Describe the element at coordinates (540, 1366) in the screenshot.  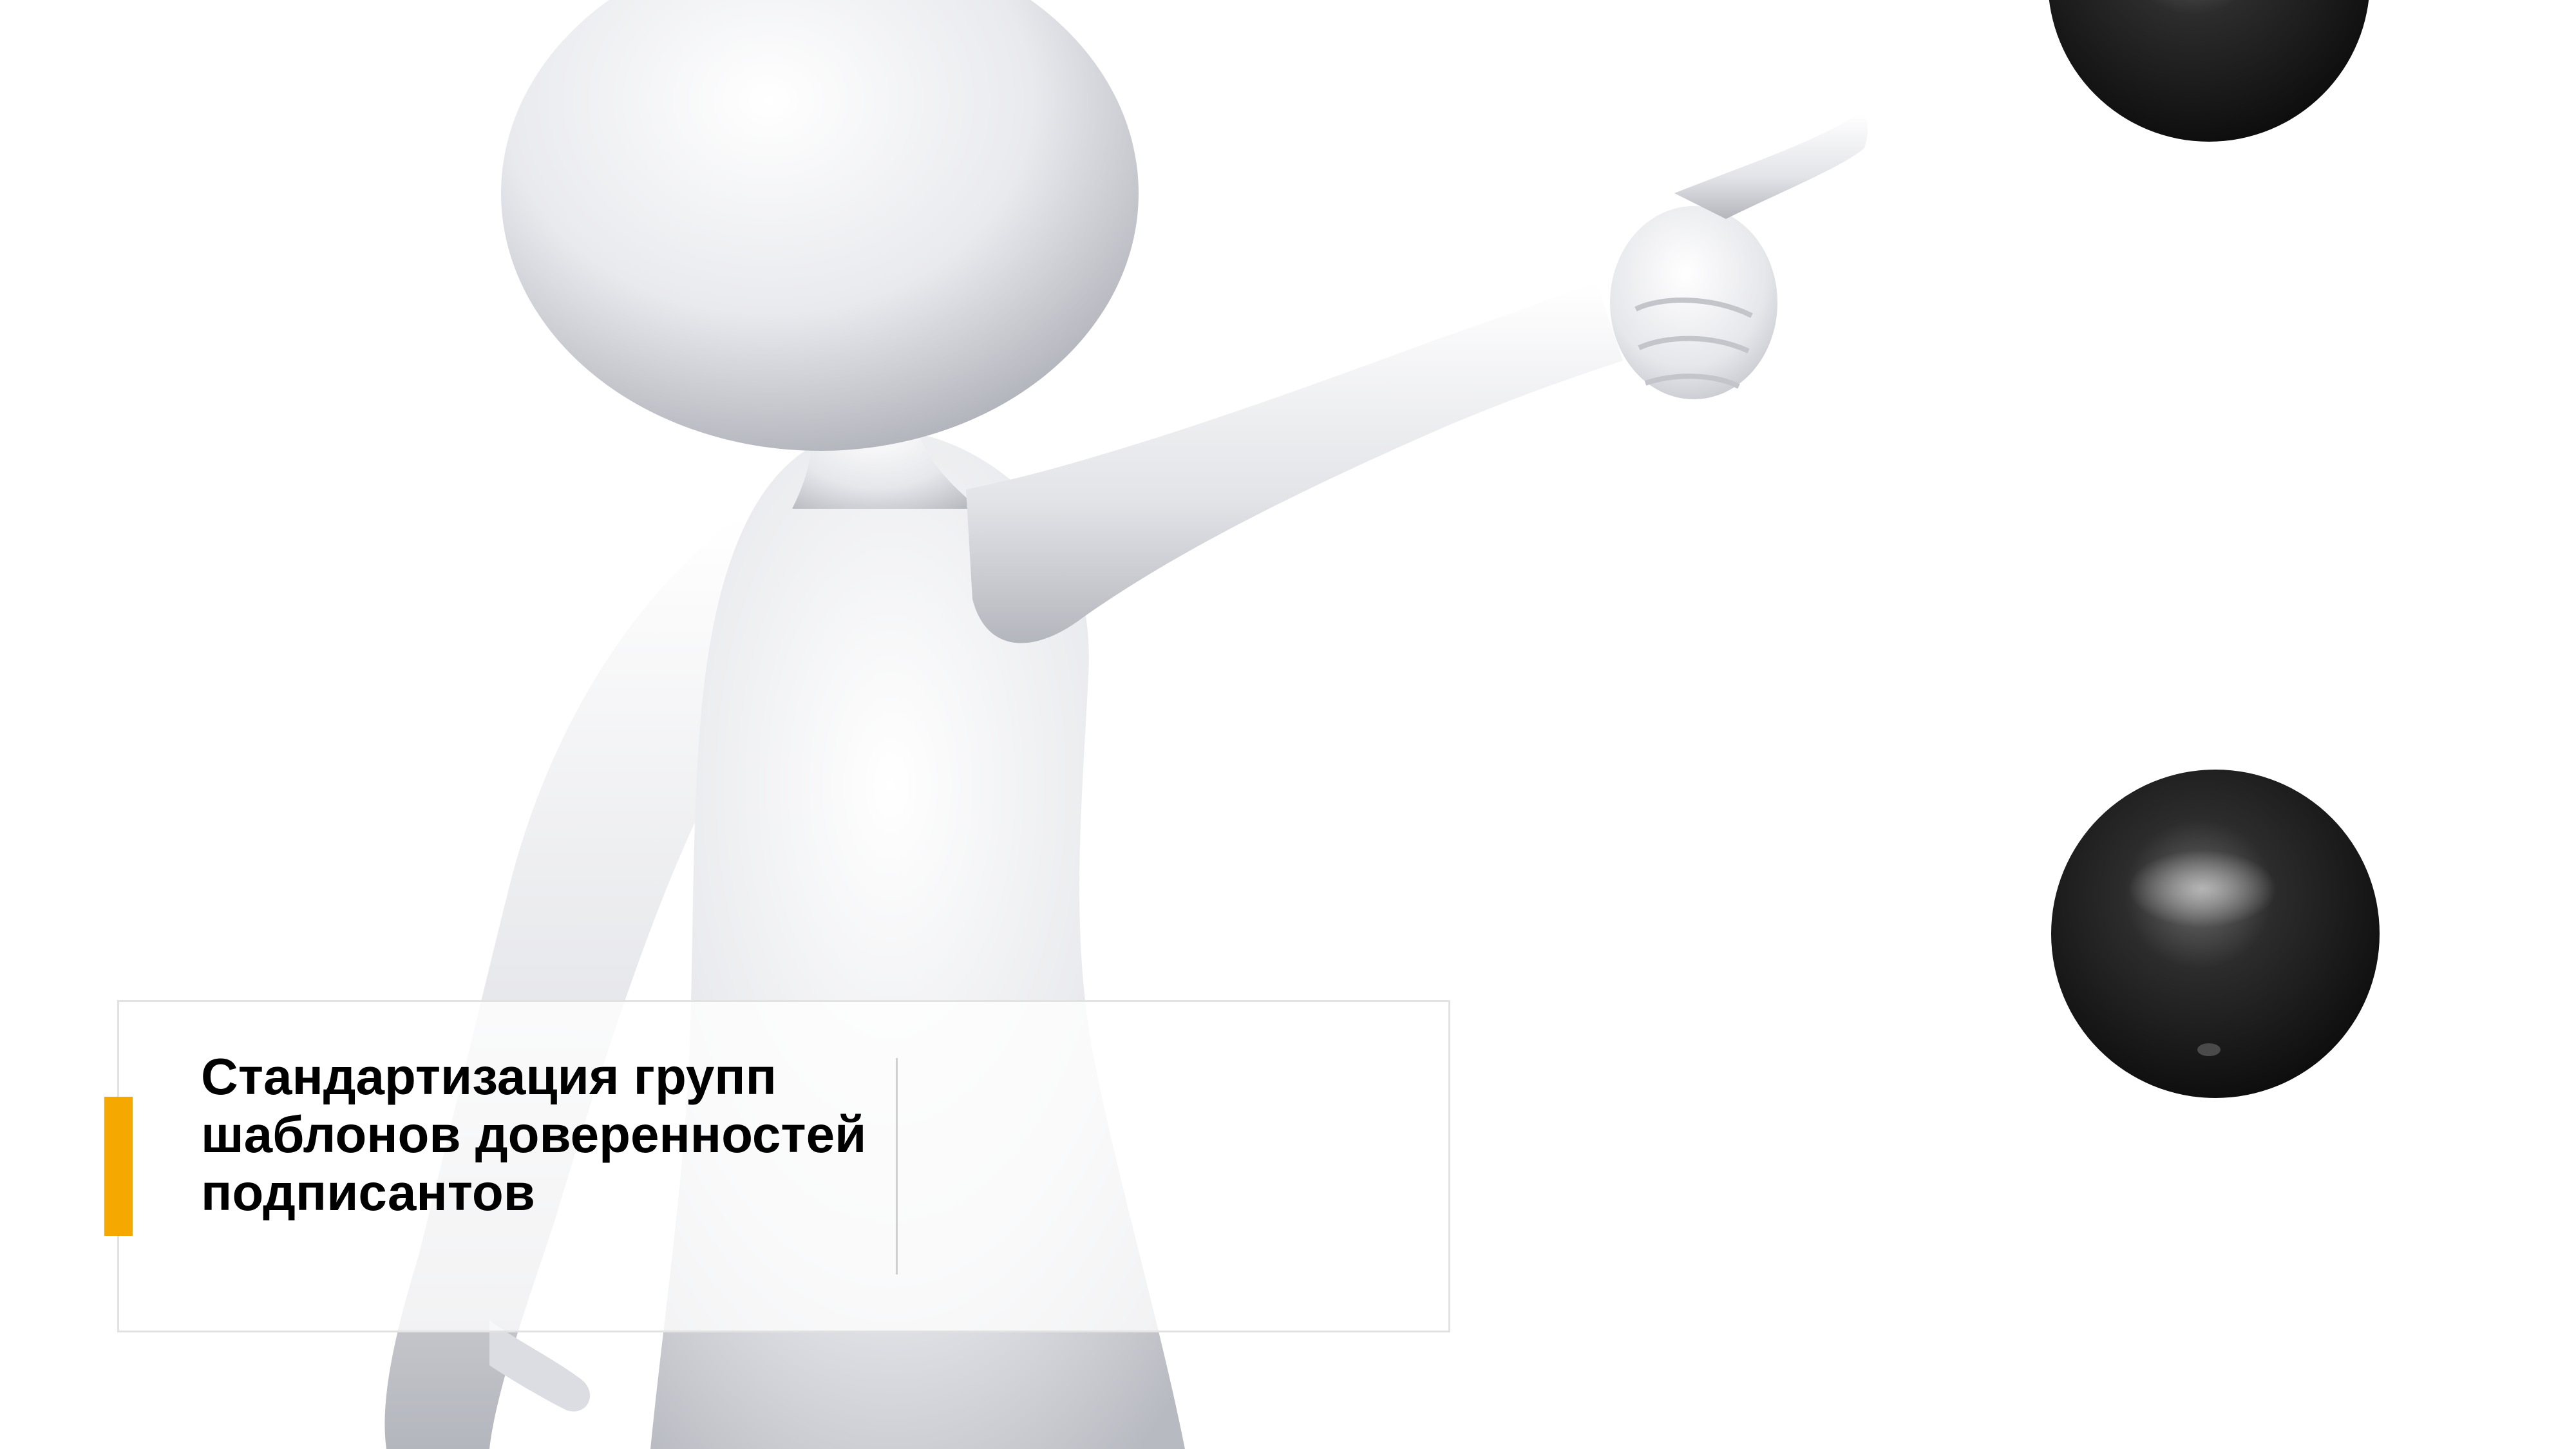
I see `figure-left-hand` at that location.